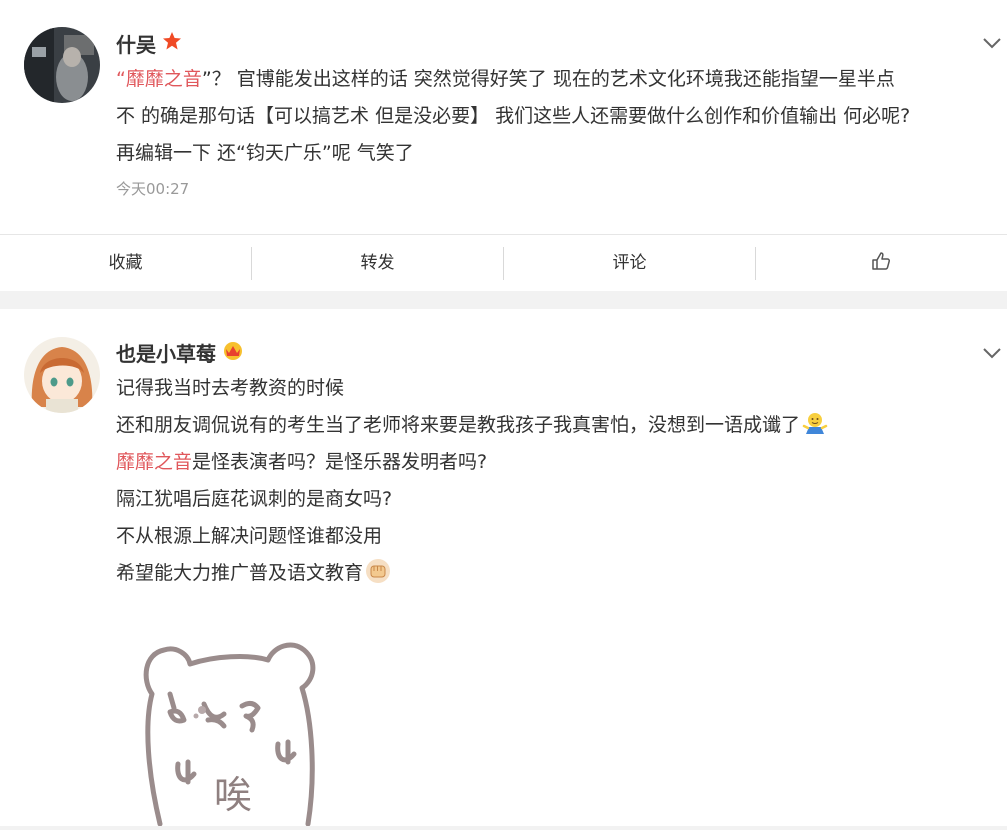 The height and width of the screenshot is (830, 1007). Describe the element at coordinates (230, 388) in the screenshot. I see `comment-line: 记得我当时去考教资的时候` at that location.